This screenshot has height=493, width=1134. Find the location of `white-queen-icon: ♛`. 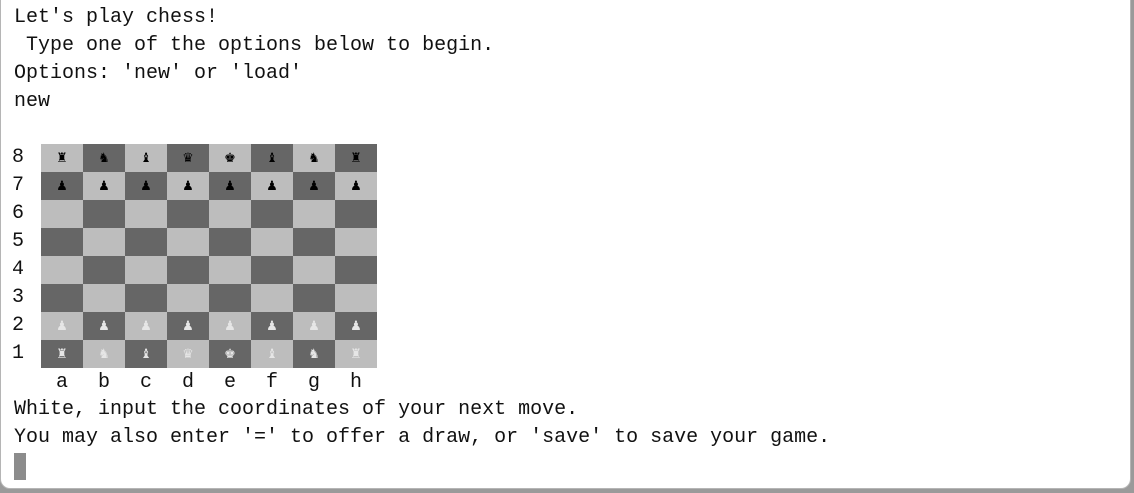

white-queen-icon: ♛ is located at coordinates (188, 354).